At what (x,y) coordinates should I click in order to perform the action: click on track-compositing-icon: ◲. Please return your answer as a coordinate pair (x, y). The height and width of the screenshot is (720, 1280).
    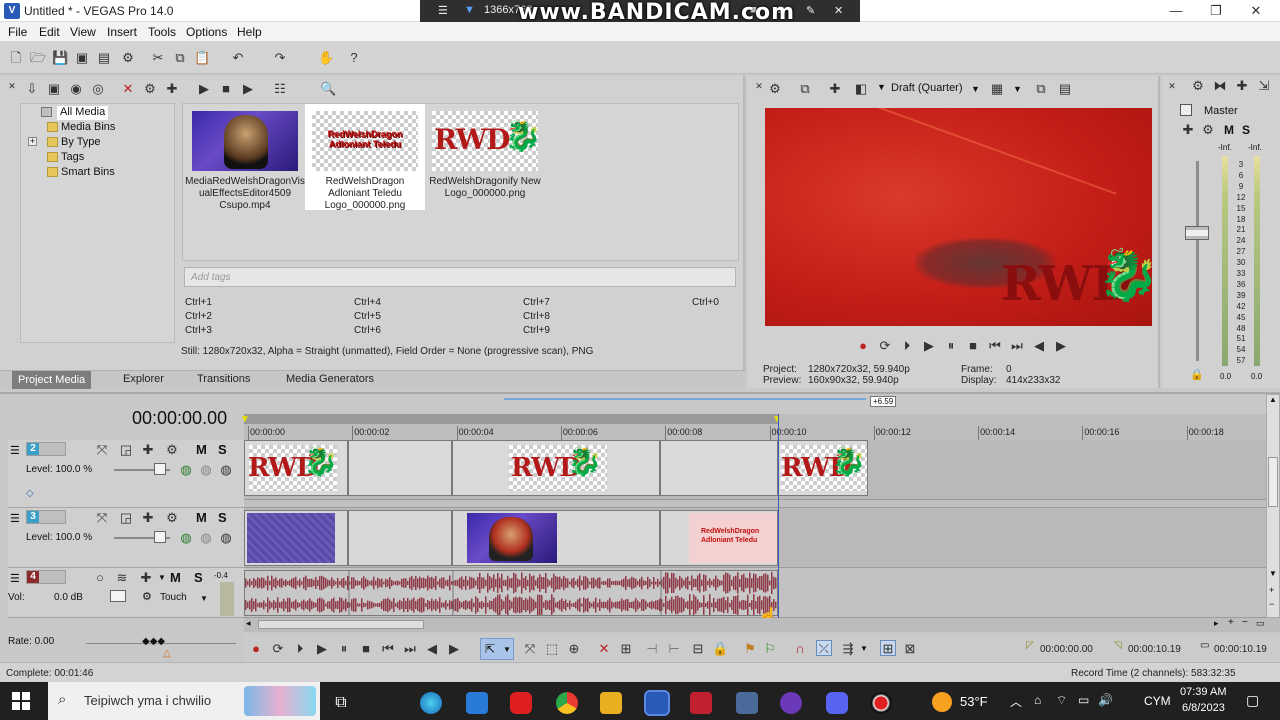
    Looking at the image, I should click on (126, 450).